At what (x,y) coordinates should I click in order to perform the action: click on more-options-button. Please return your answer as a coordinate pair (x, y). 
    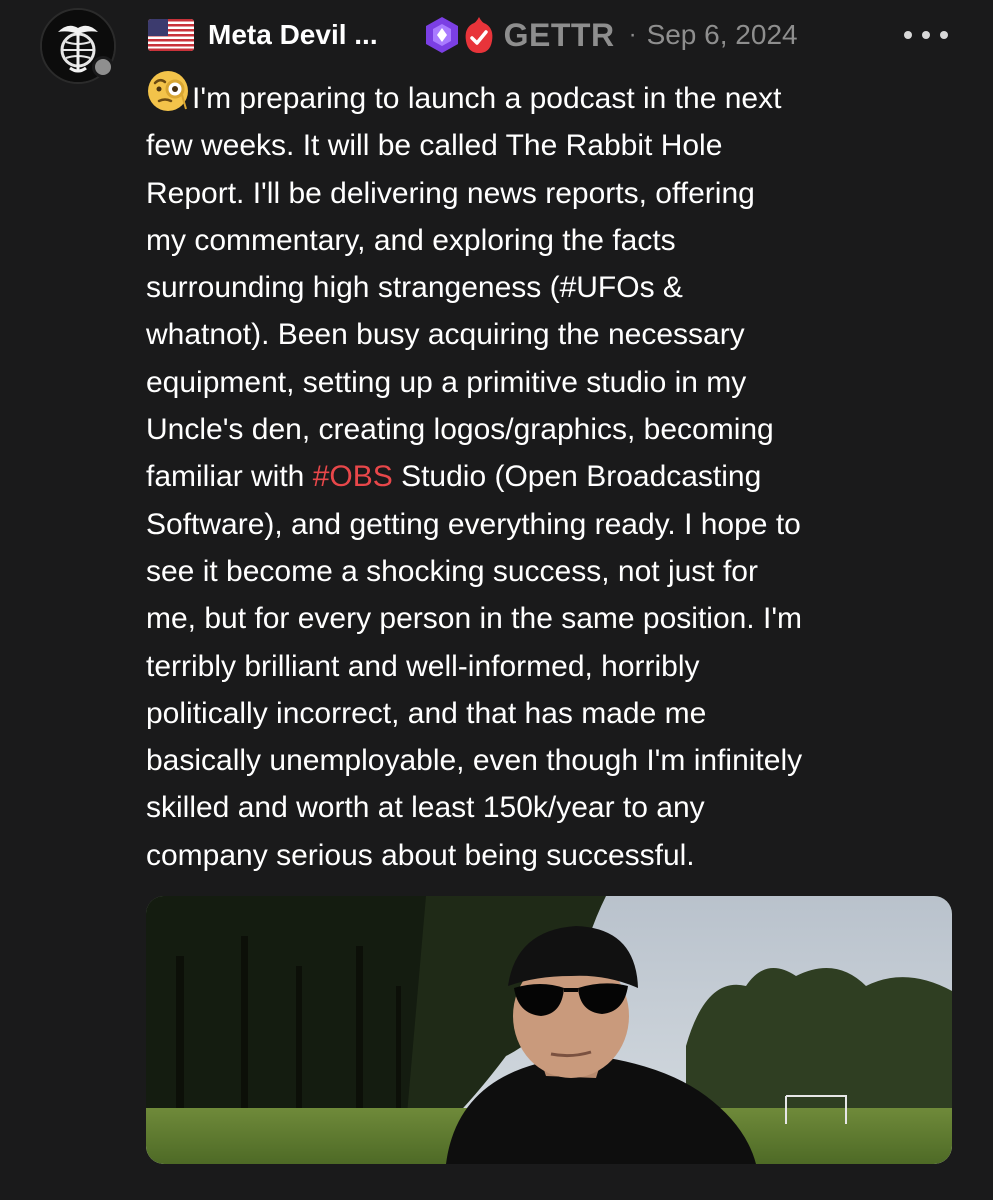
    Looking at the image, I should click on (926, 35).